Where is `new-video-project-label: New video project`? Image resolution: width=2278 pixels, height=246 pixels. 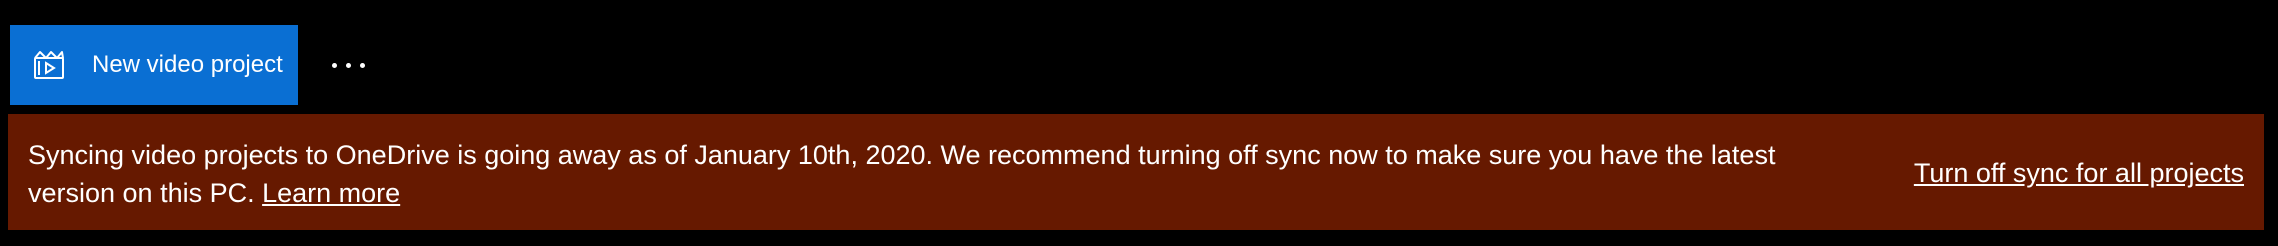
new-video-project-label: New video project is located at coordinates (187, 64).